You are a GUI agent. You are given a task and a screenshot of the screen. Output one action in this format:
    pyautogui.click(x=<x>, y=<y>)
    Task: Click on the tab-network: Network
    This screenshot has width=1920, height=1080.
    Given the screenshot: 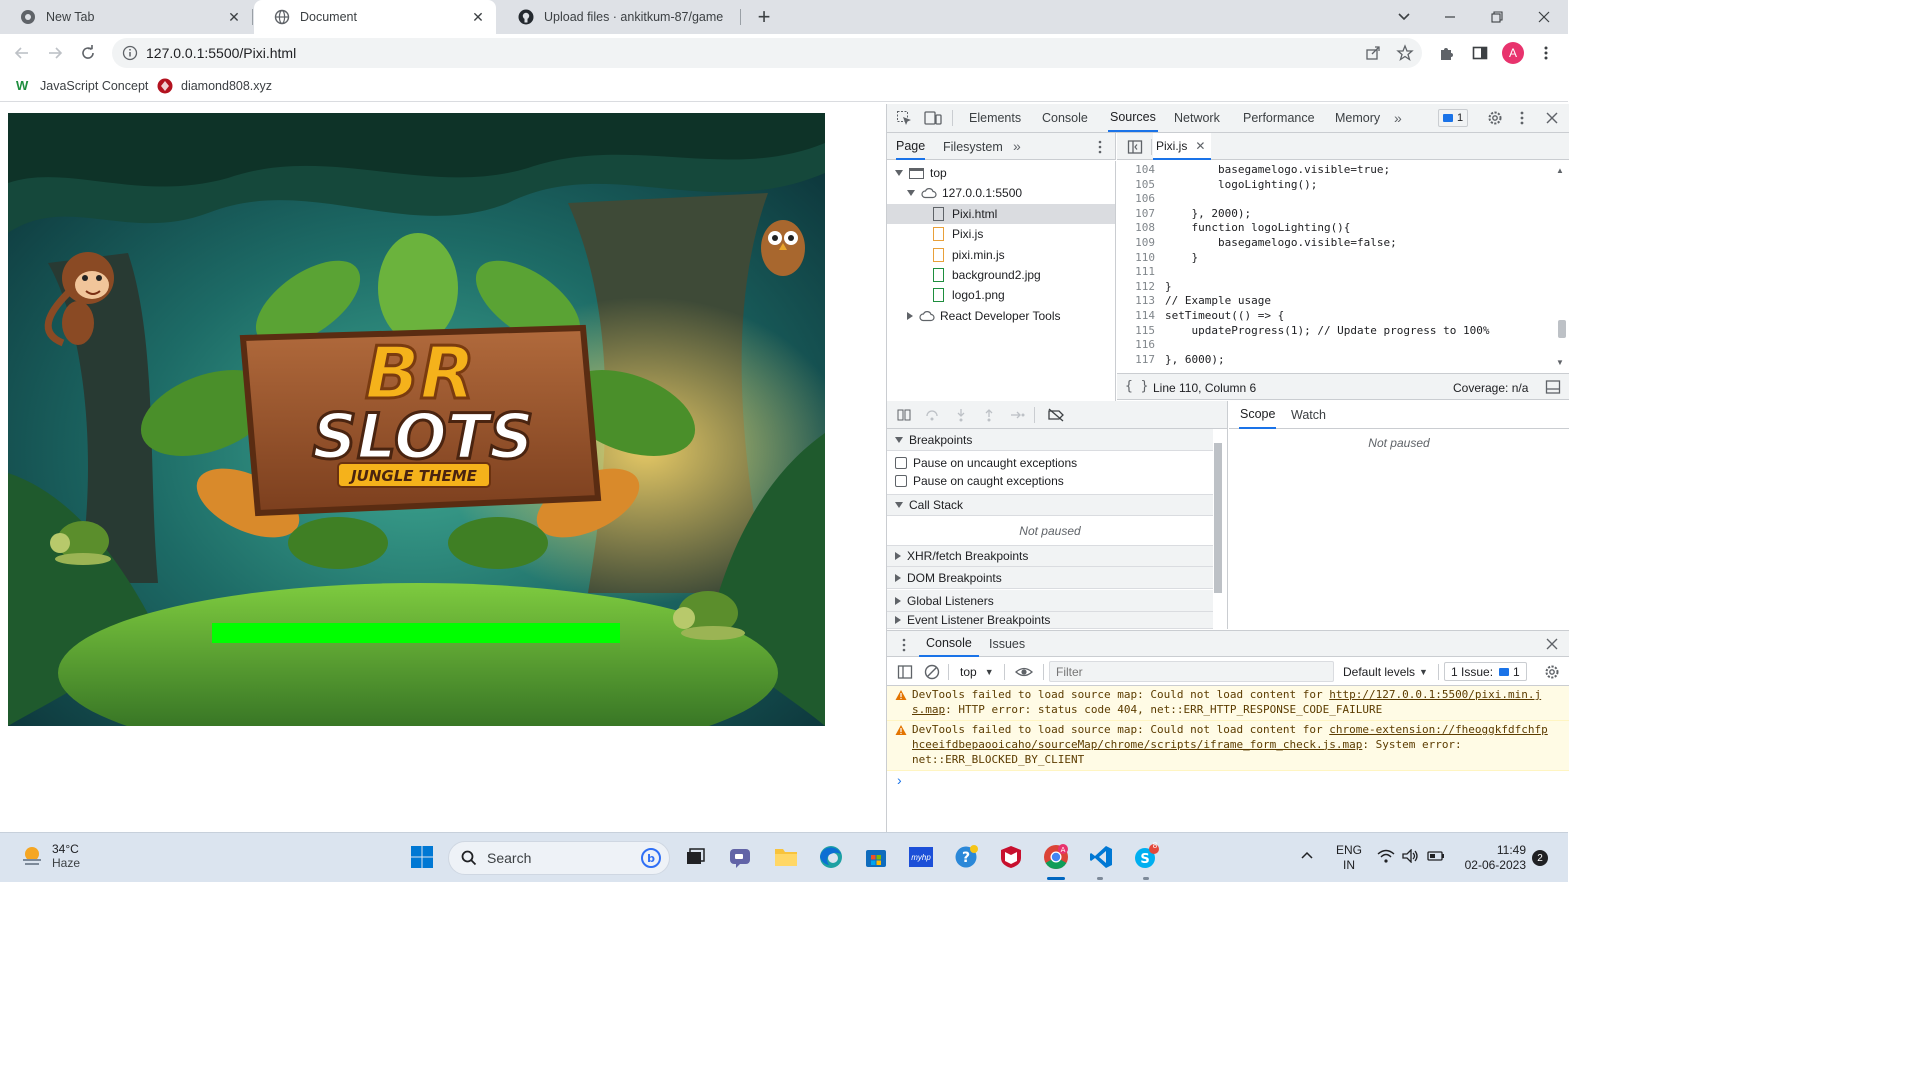 What is the action you would take?
    pyautogui.click(x=1197, y=118)
    